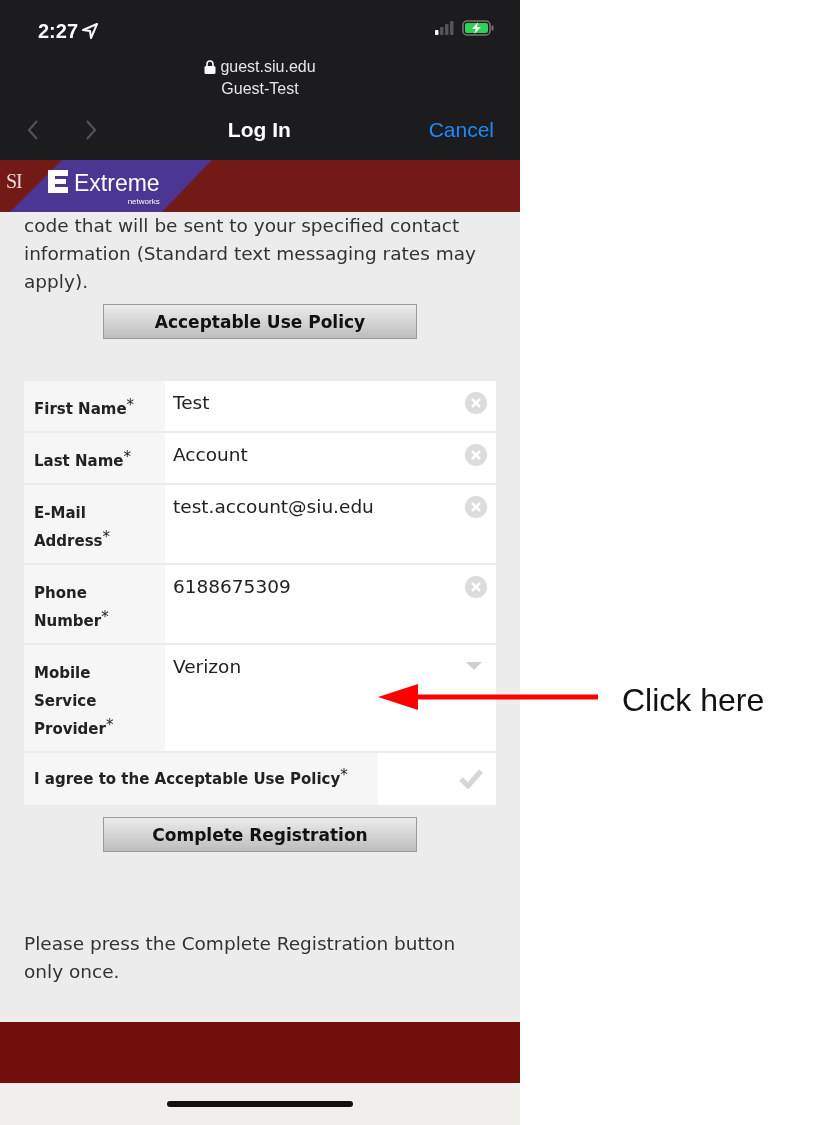 The width and height of the screenshot is (818, 1125). I want to click on caret-icon, so click(474, 666).